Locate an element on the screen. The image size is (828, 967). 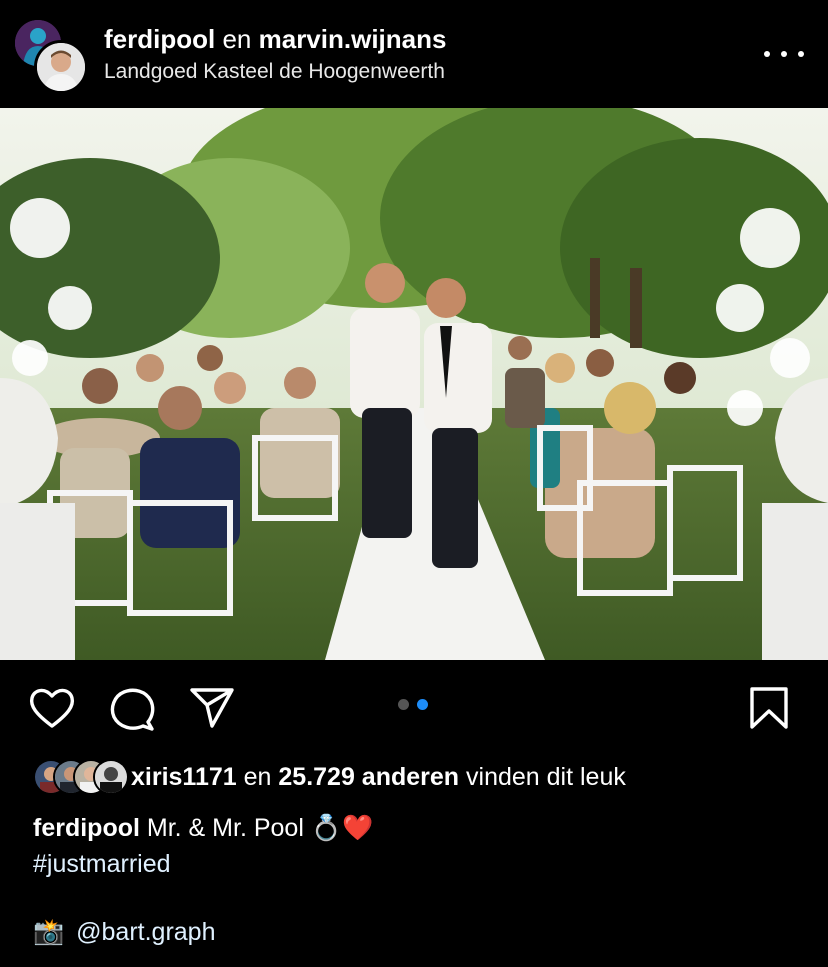
bookmark-icon is located at coordinates (769, 710).